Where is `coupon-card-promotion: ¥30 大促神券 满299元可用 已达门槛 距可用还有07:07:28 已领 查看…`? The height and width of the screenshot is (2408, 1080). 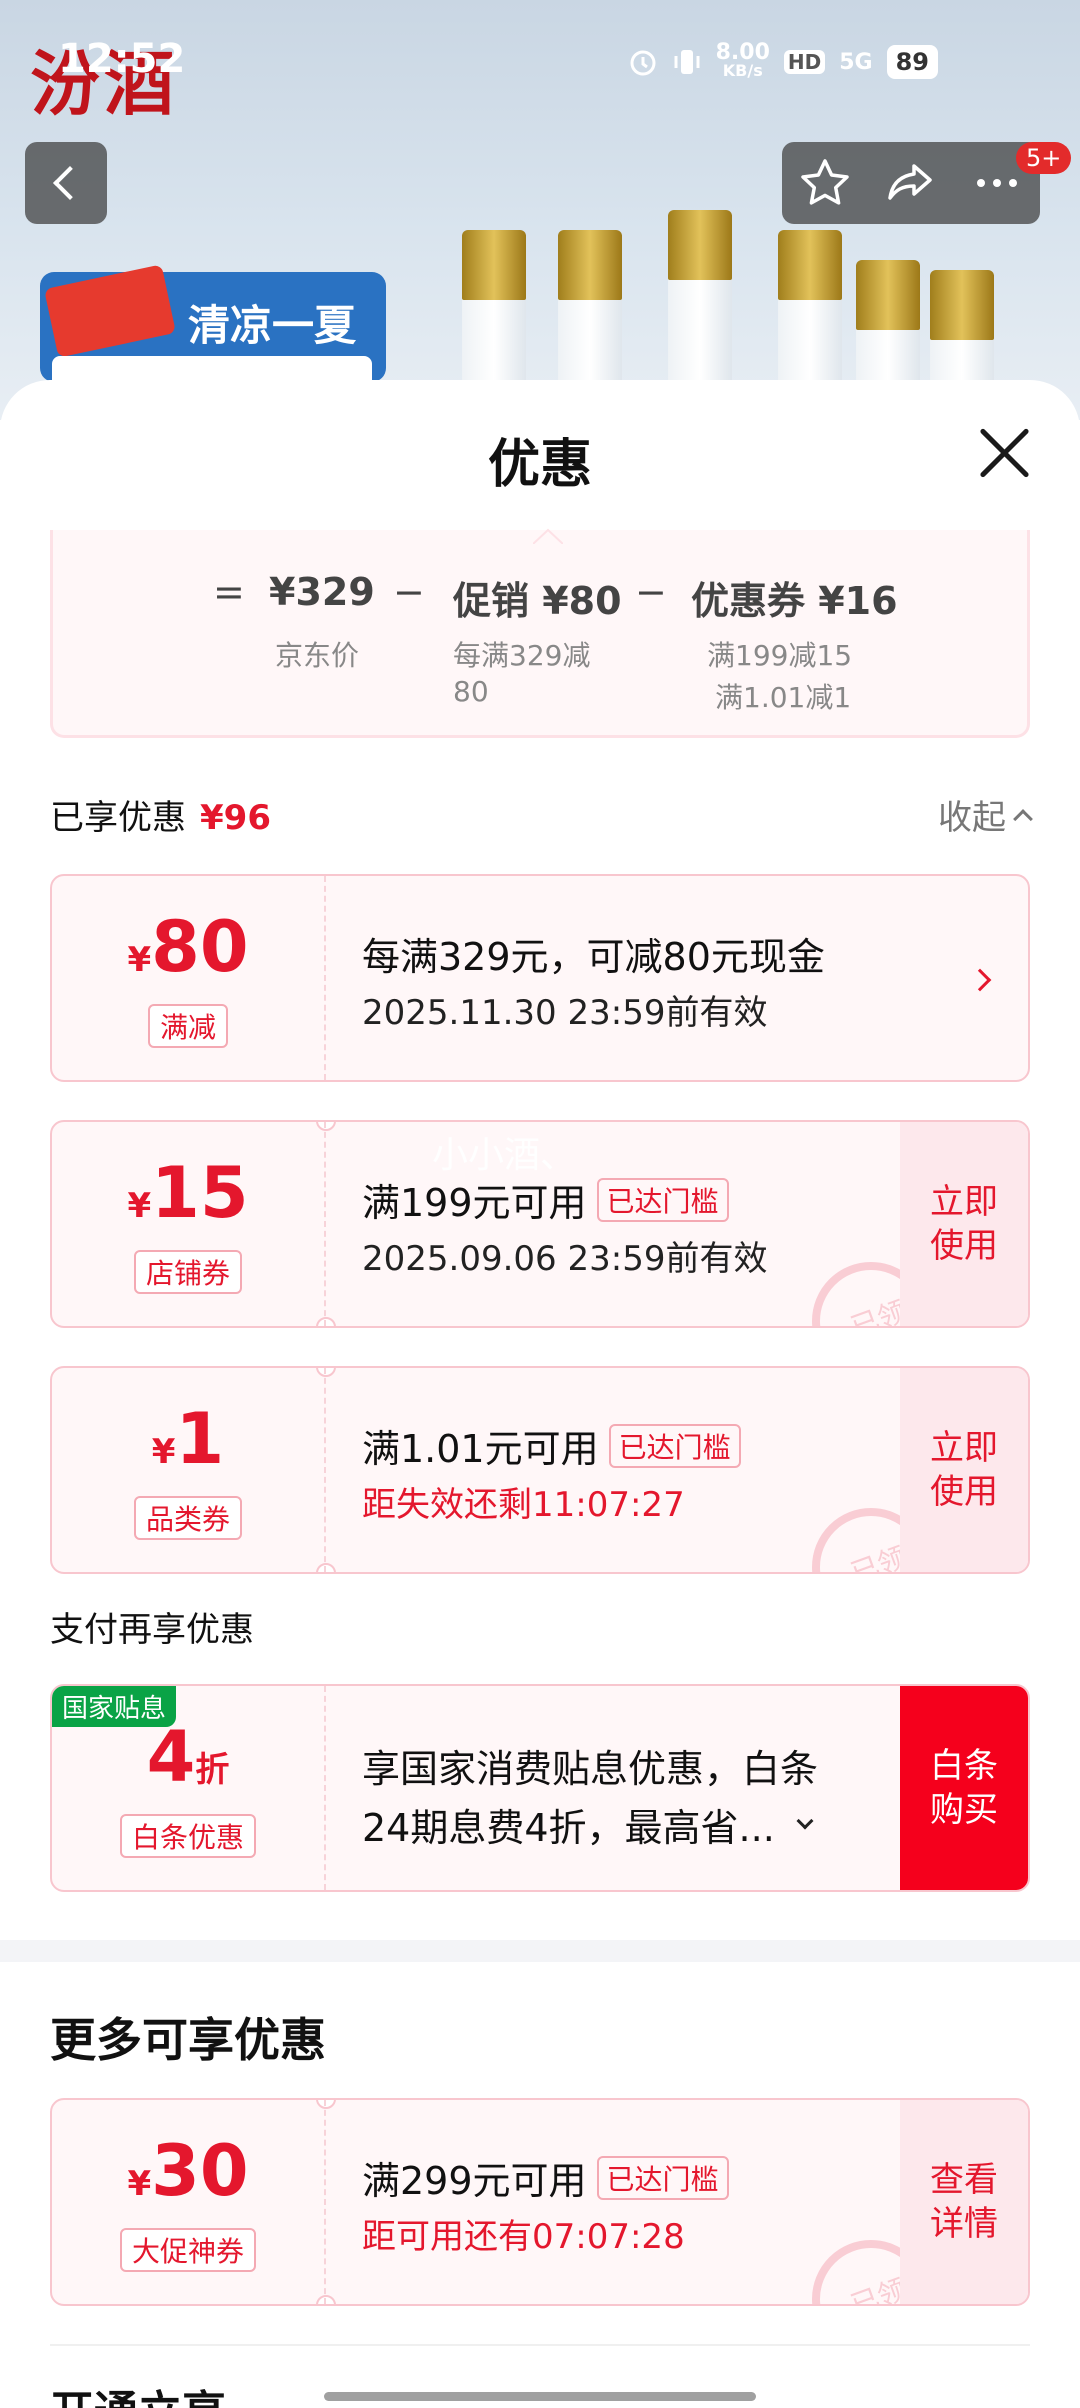 coupon-card-promotion: ¥30 大促神券 满299元可用 已达门槛 距可用还有07:07:28 已领 查看… is located at coordinates (540, 2202).